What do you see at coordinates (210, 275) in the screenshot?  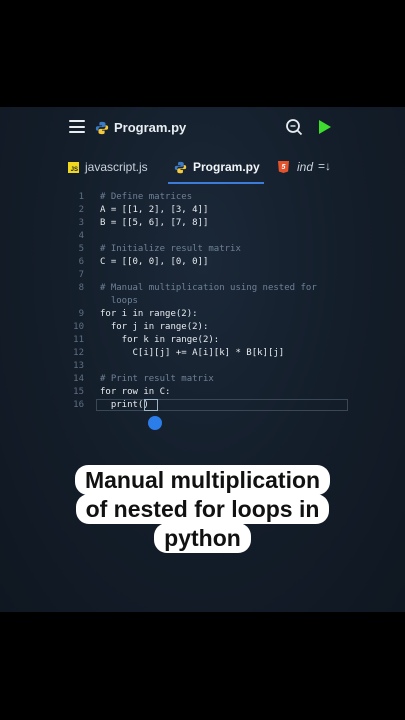 I see `code-line: 7` at bounding box center [210, 275].